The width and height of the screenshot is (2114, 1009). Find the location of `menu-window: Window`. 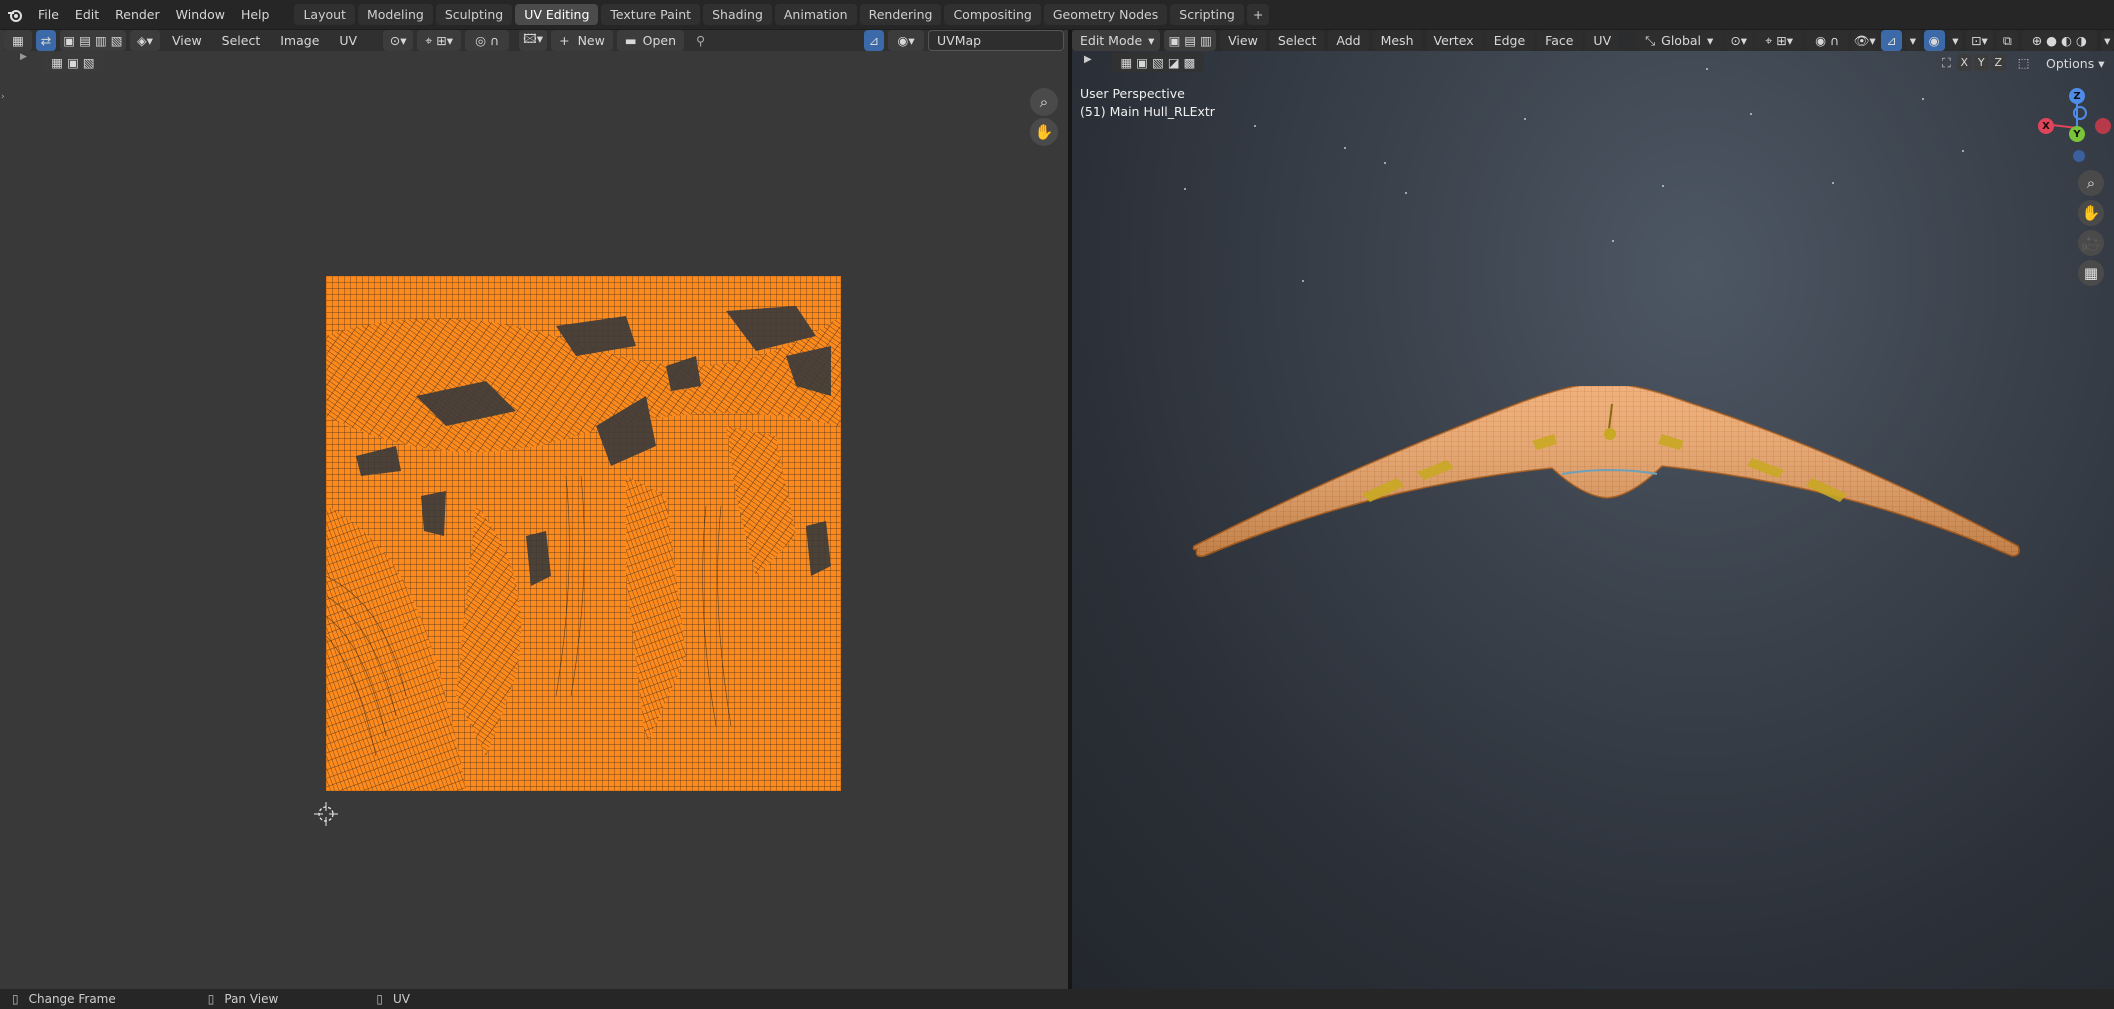

menu-window: Window is located at coordinates (200, 14).